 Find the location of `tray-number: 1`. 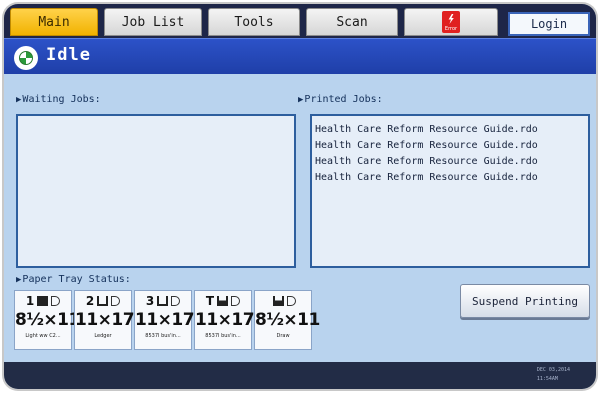

tray-number: 1 is located at coordinates (30, 301).